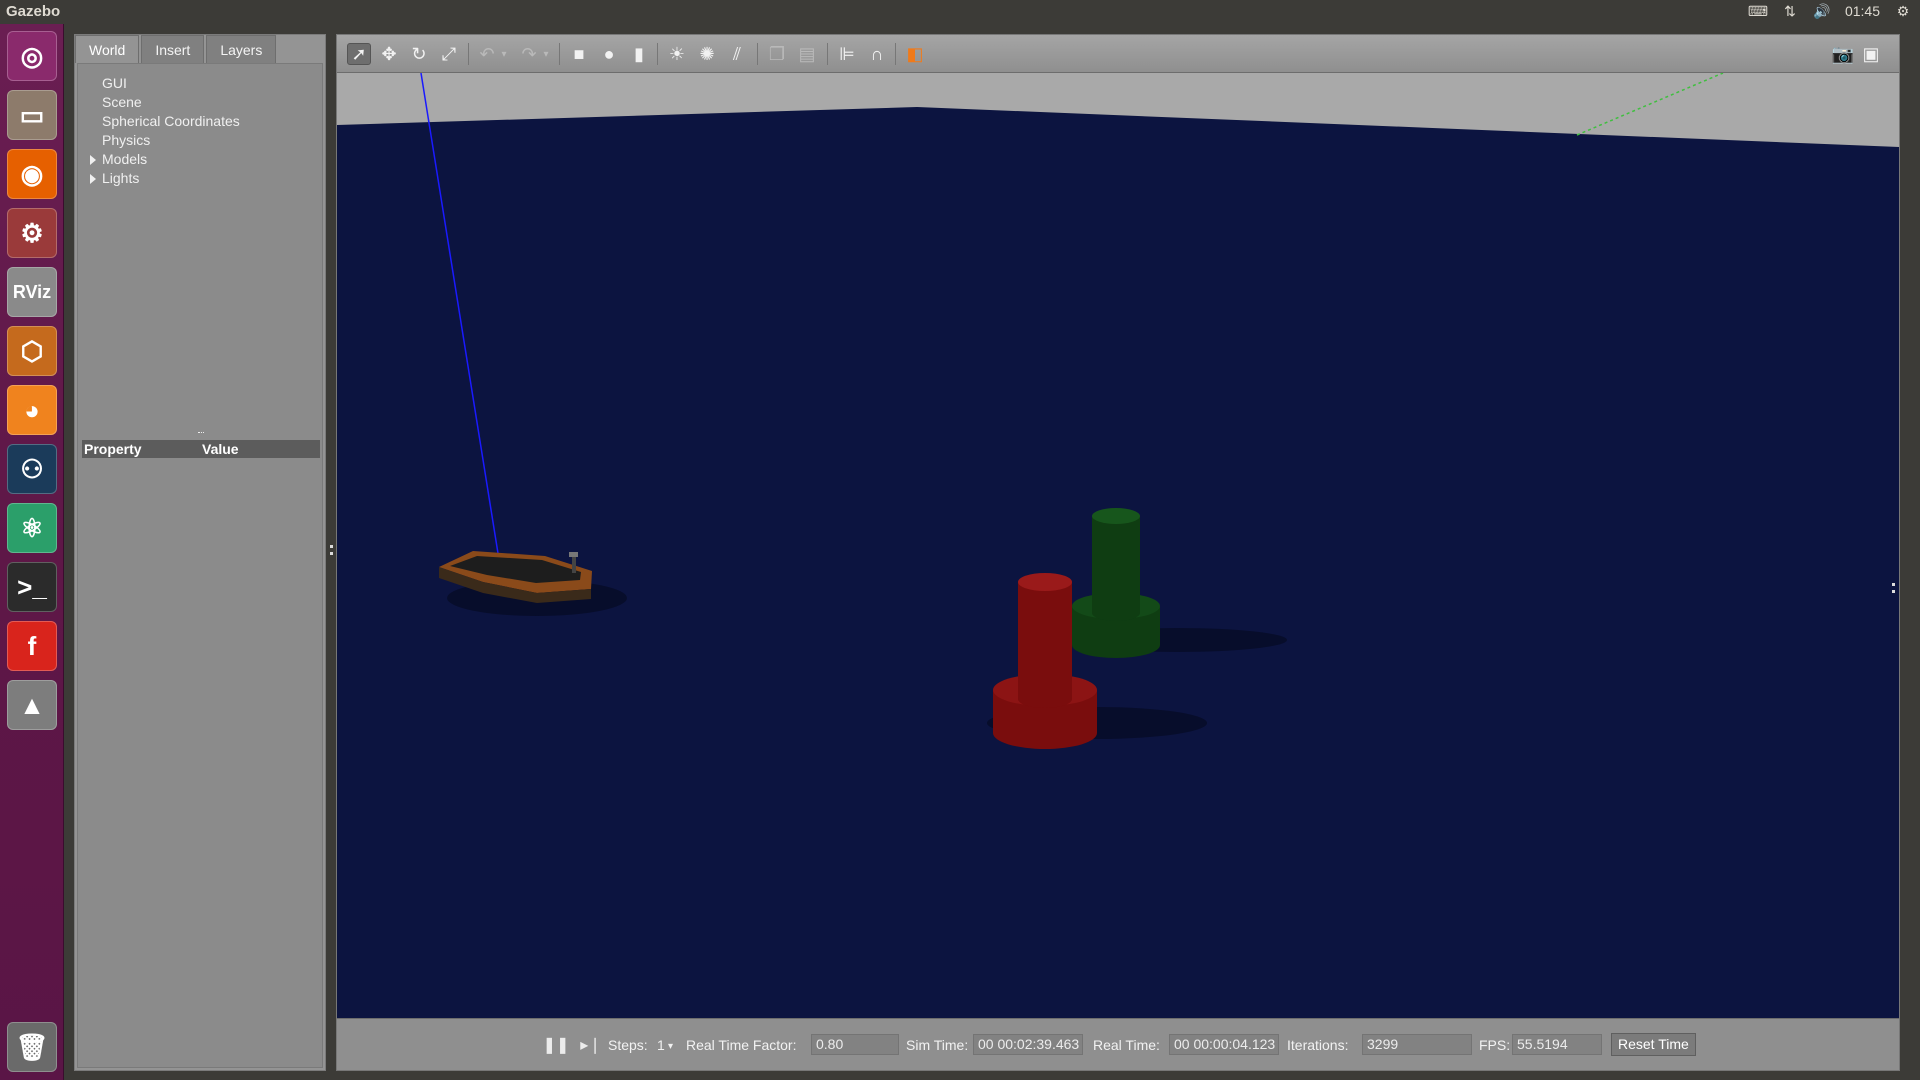 The image size is (1920, 1080). What do you see at coordinates (220, 449) in the screenshot?
I see `value-column-header: Value` at bounding box center [220, 449].